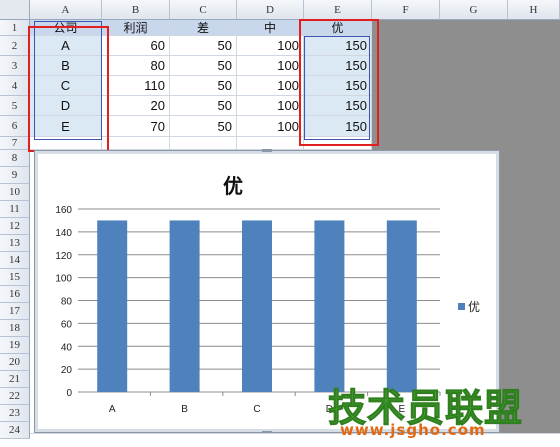 The height and width of the screenshot is (447, 560). I want to click on legend-label: 优, so click(474, 307).